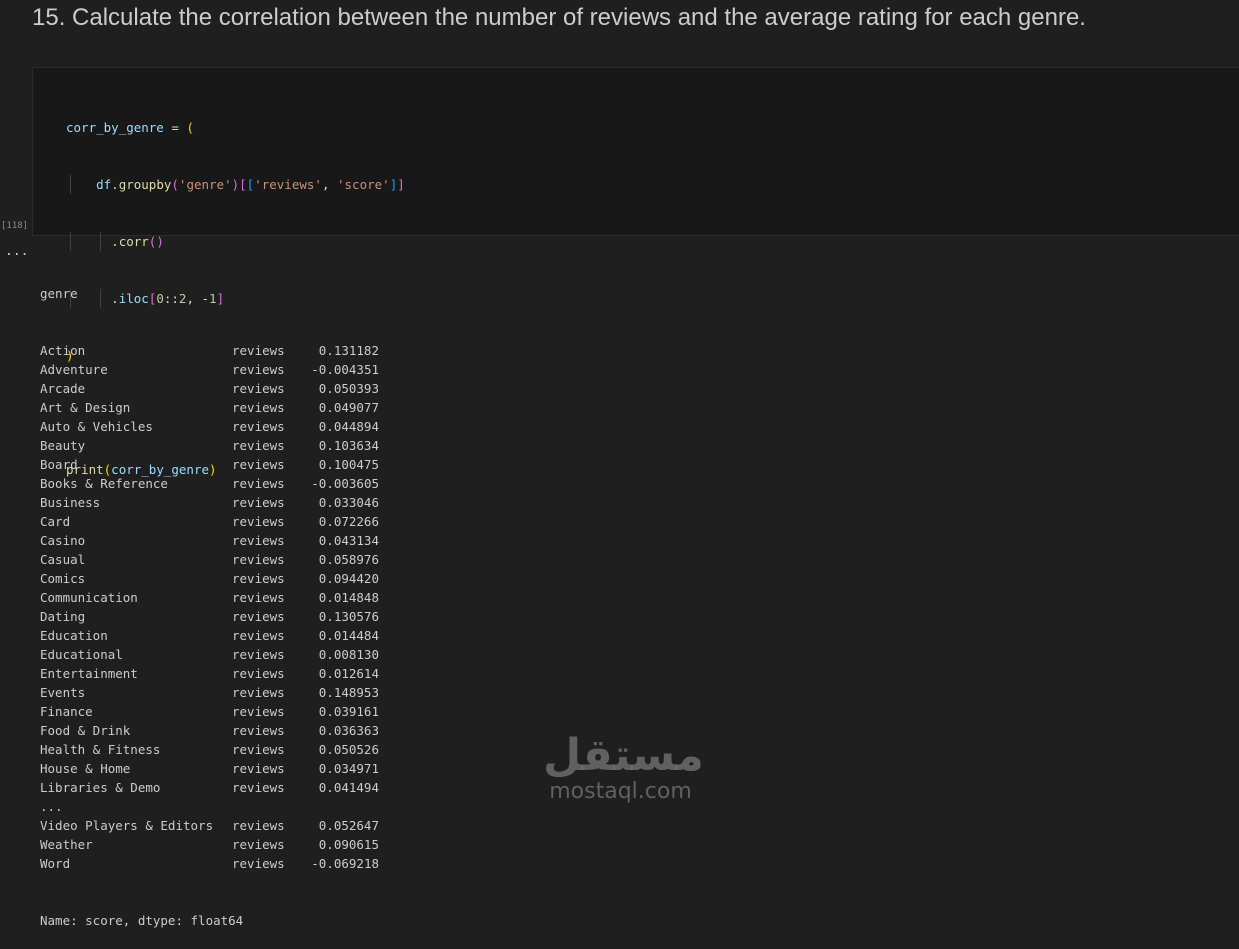 The image size is (1239, 949). What do you see at coordinates (348, 445) in the screenshot?
I see `output-row-value: 0.103634` at bounding box center [348, 445].